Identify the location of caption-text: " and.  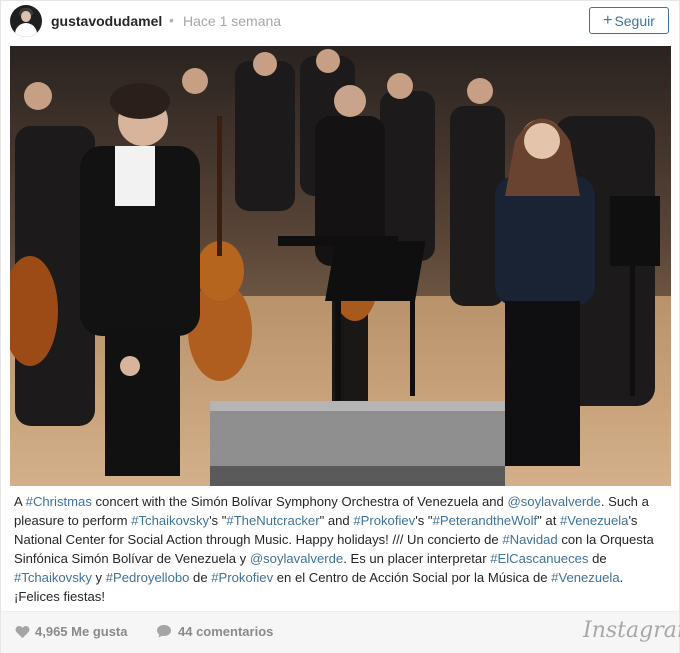
(336, 520).